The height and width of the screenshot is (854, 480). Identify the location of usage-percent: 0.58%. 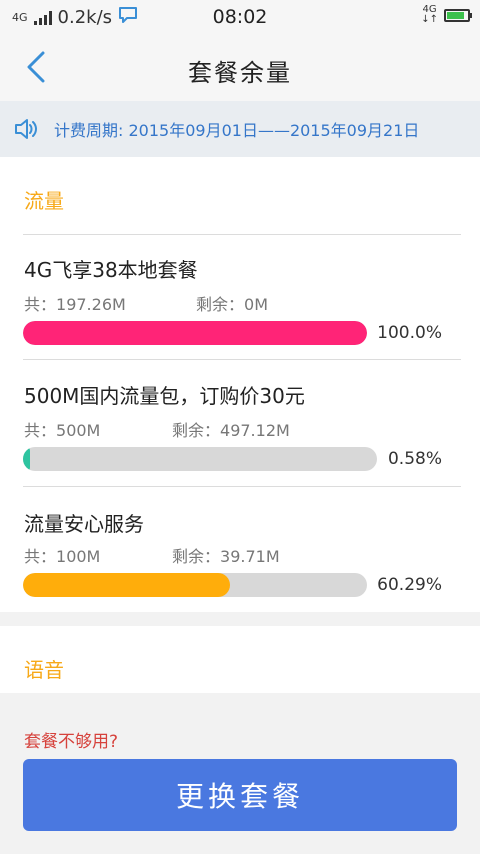
(414, 459).